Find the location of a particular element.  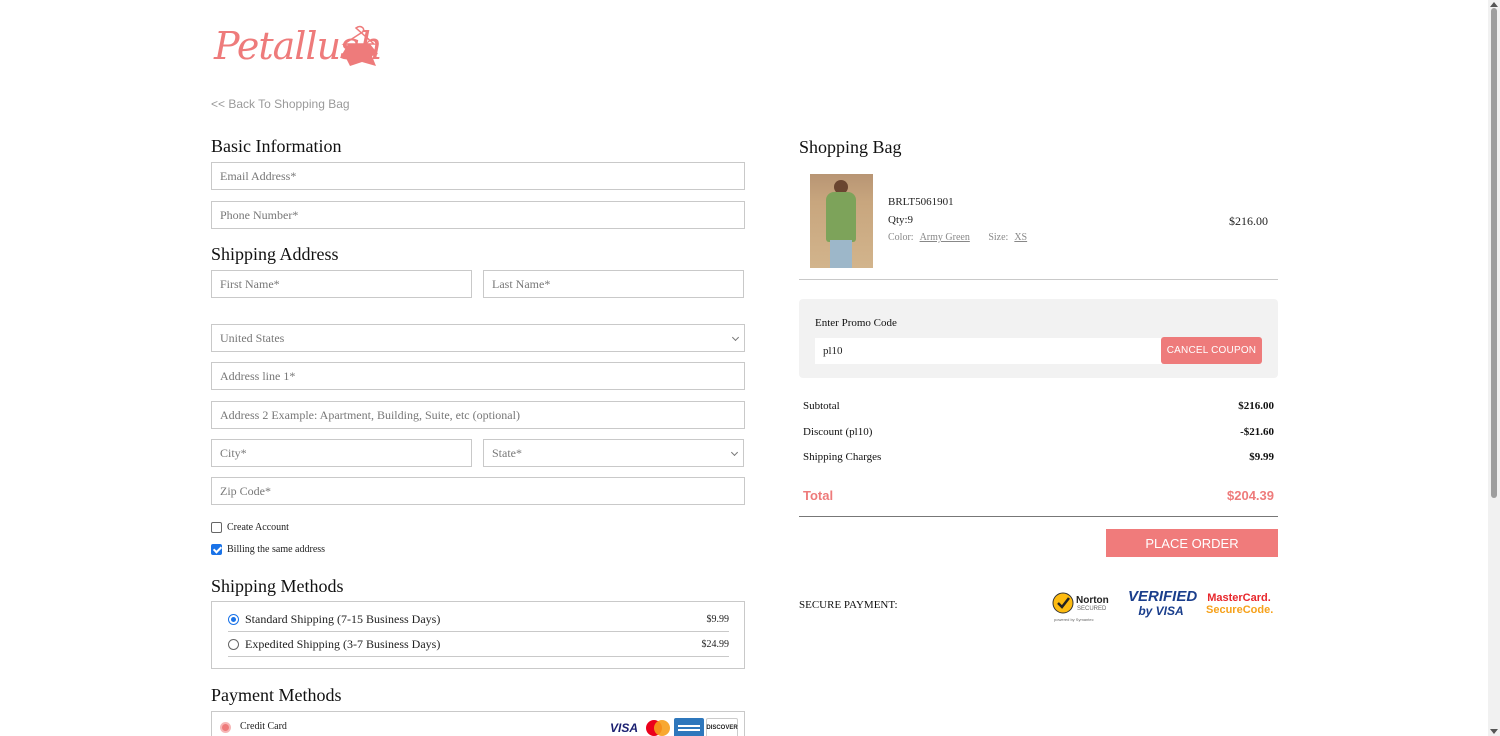

color-label: Color: is located at coordinates (901, 237).